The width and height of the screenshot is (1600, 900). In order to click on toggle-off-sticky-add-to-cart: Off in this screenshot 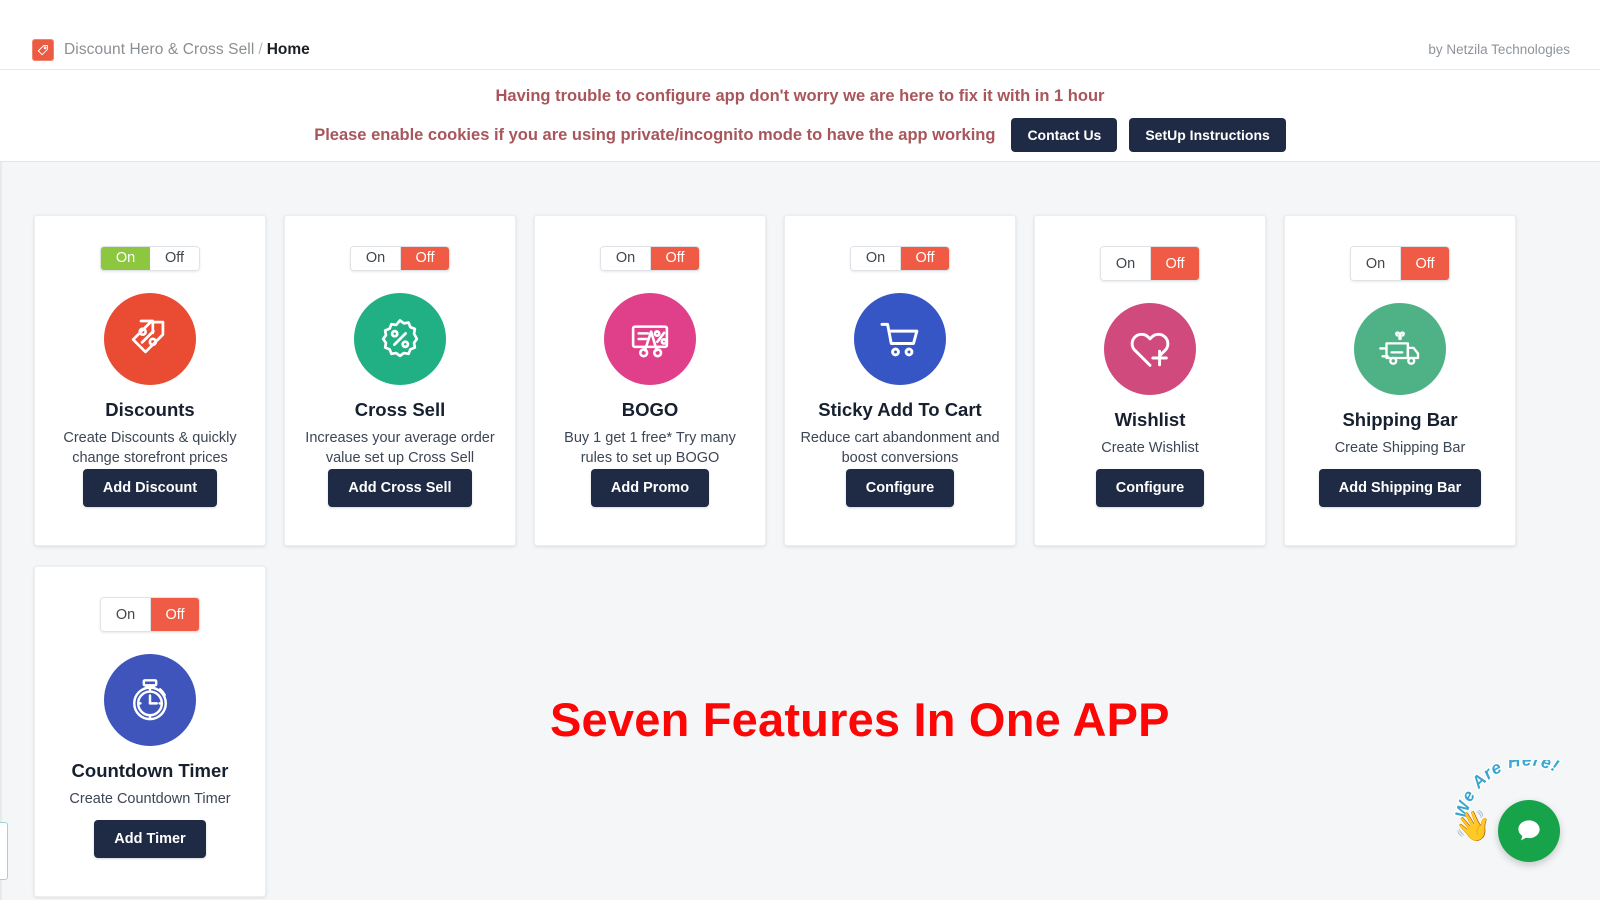, I will do `click(924, 258)`.